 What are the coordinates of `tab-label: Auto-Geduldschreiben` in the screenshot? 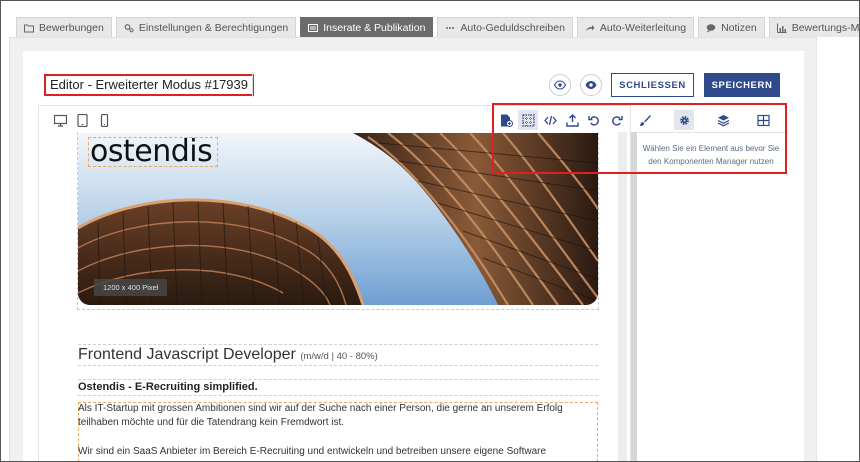 It's located at (512, 27).